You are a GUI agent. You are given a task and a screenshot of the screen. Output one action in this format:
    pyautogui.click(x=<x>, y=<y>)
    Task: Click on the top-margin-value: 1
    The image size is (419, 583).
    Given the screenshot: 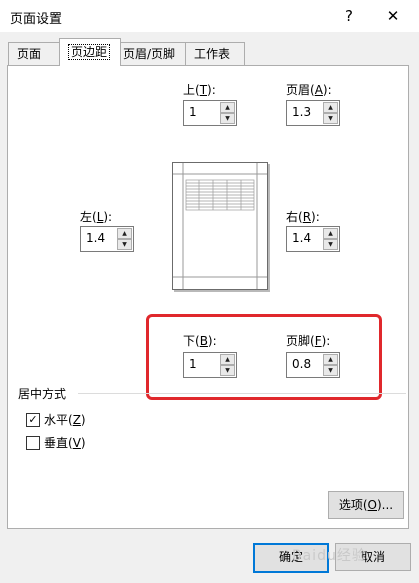 What is the action you would take?
    pyautogui.click(x=193, y=112)
    